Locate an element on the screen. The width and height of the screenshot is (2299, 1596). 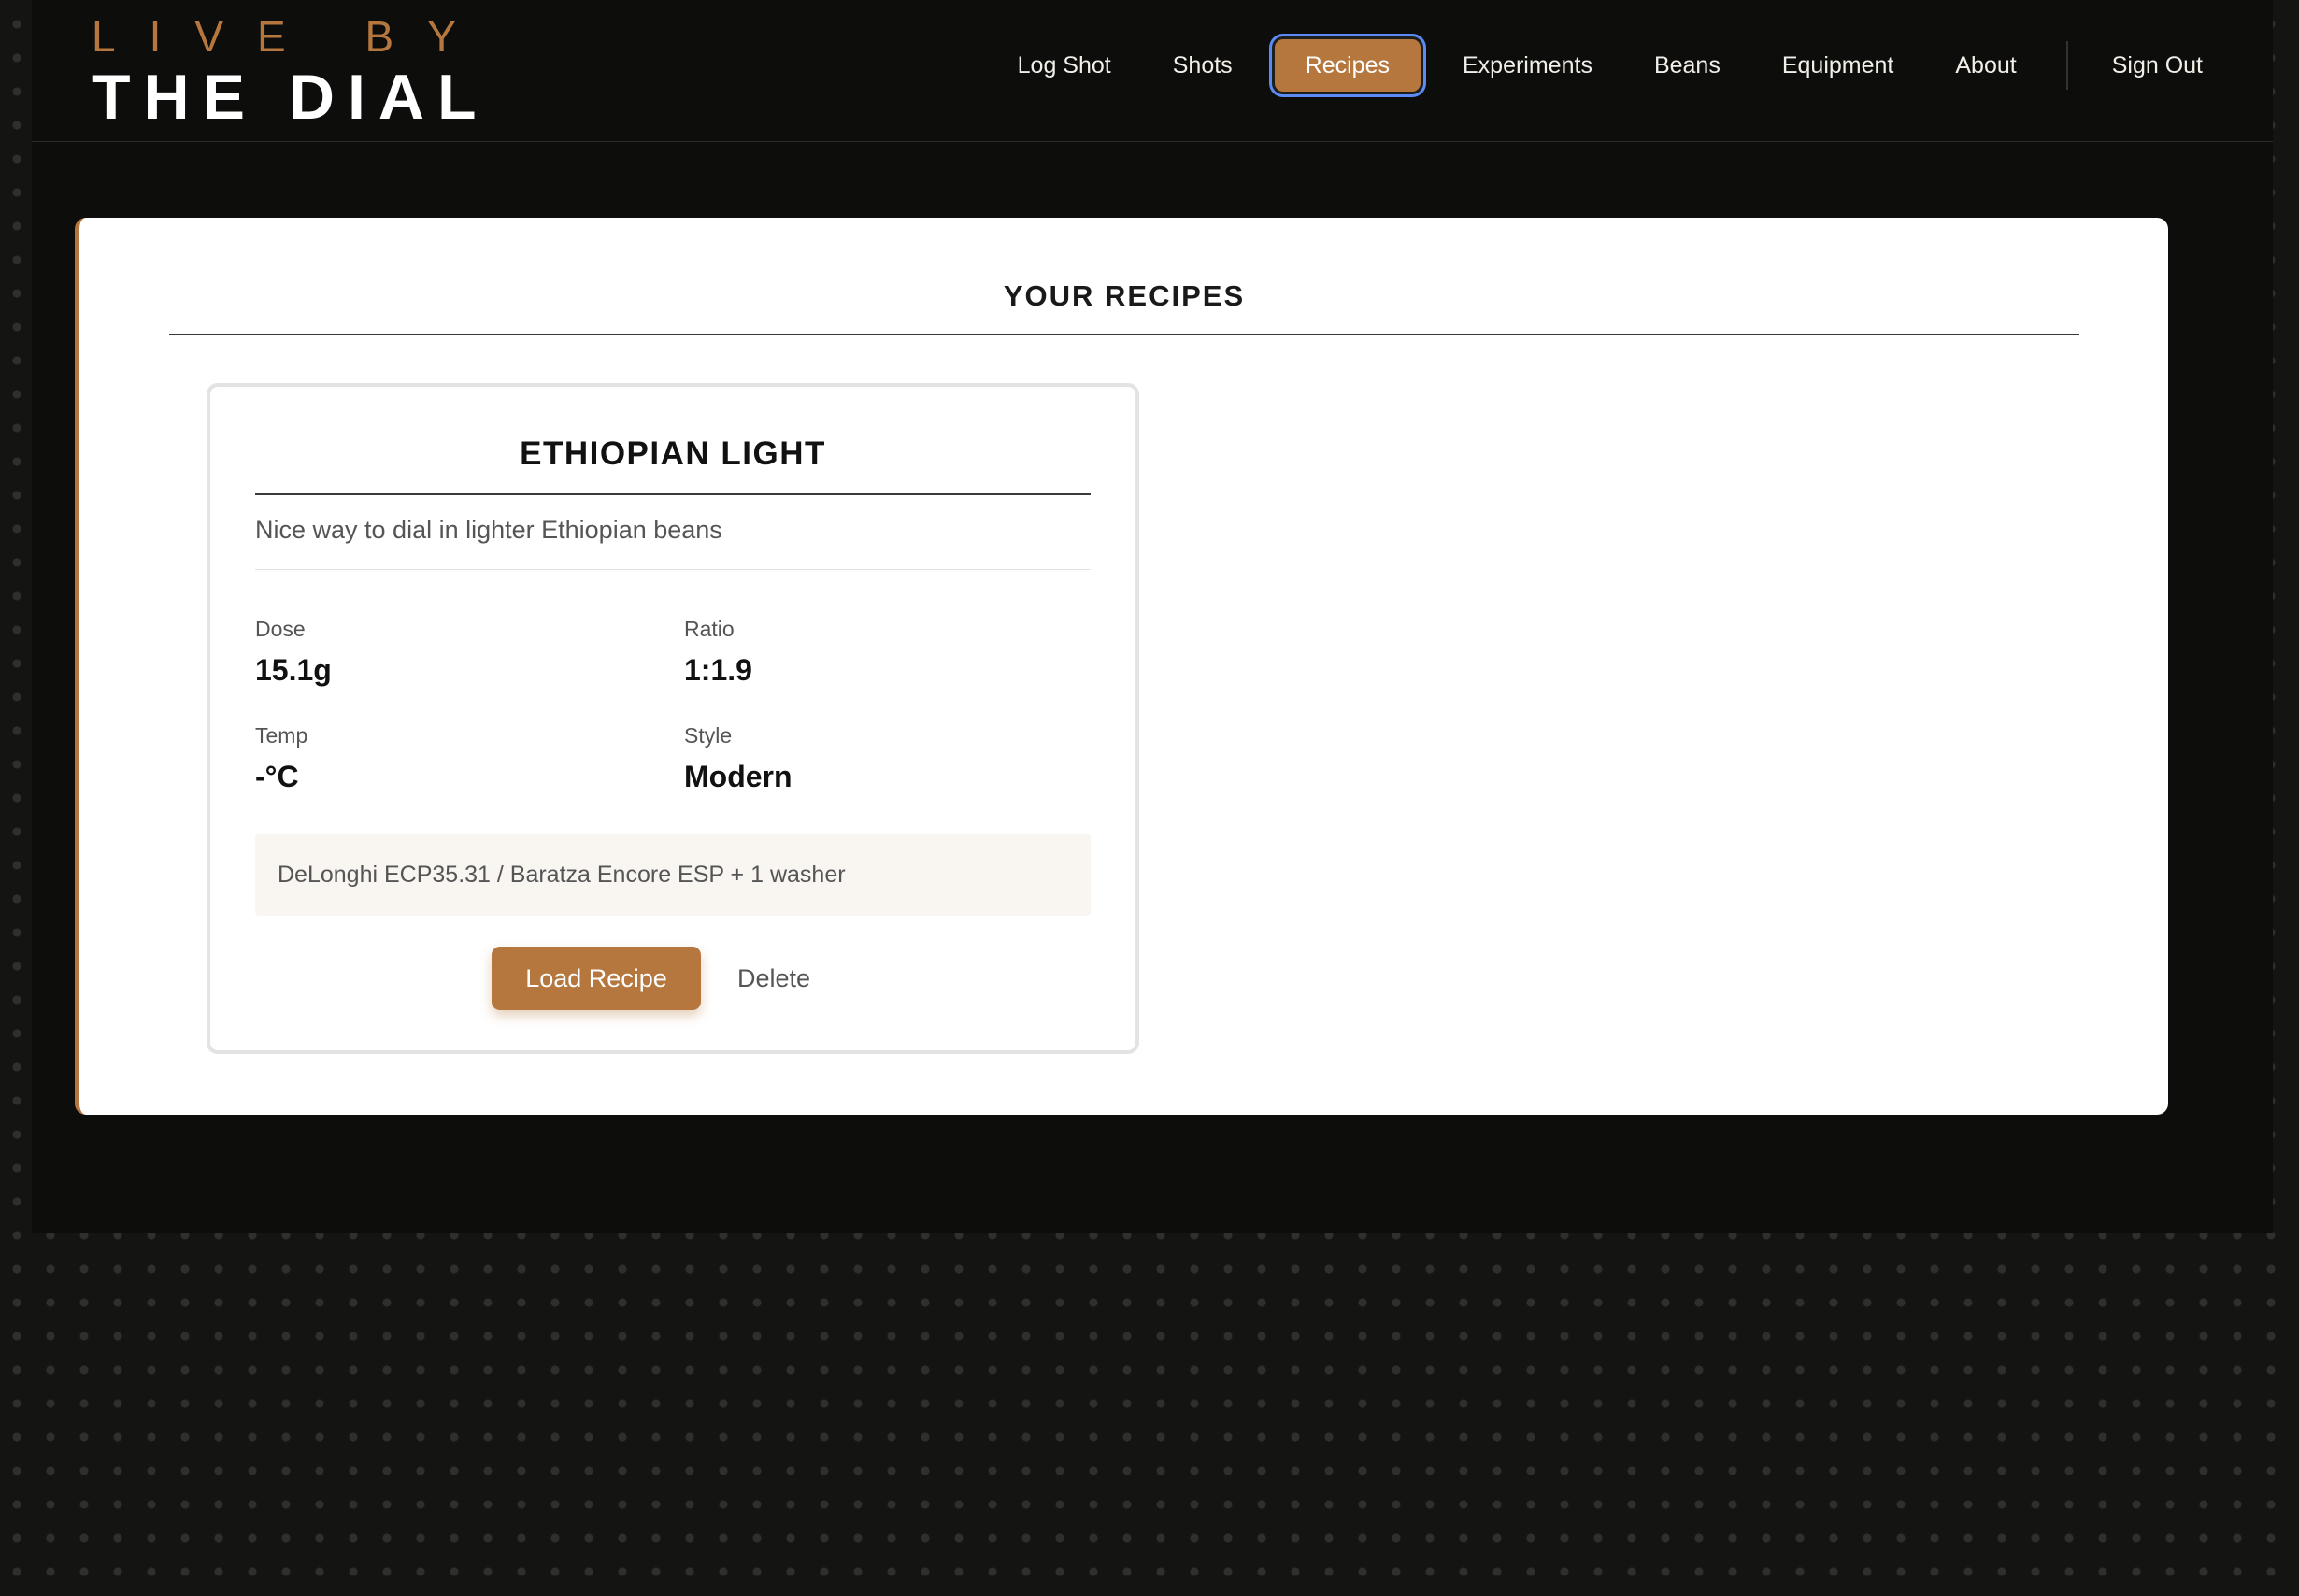
brand-logo: LIVE BY THE DIAL is located at coordinates (291, 70).